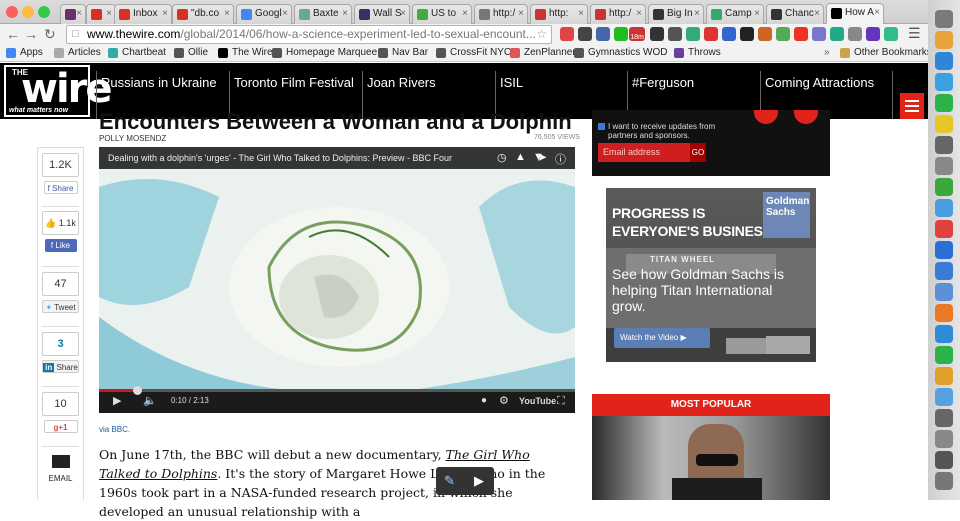  Describe the element at coordinates (914, 33) in the screenshot. I see `menu-icon: ☰` at that location.